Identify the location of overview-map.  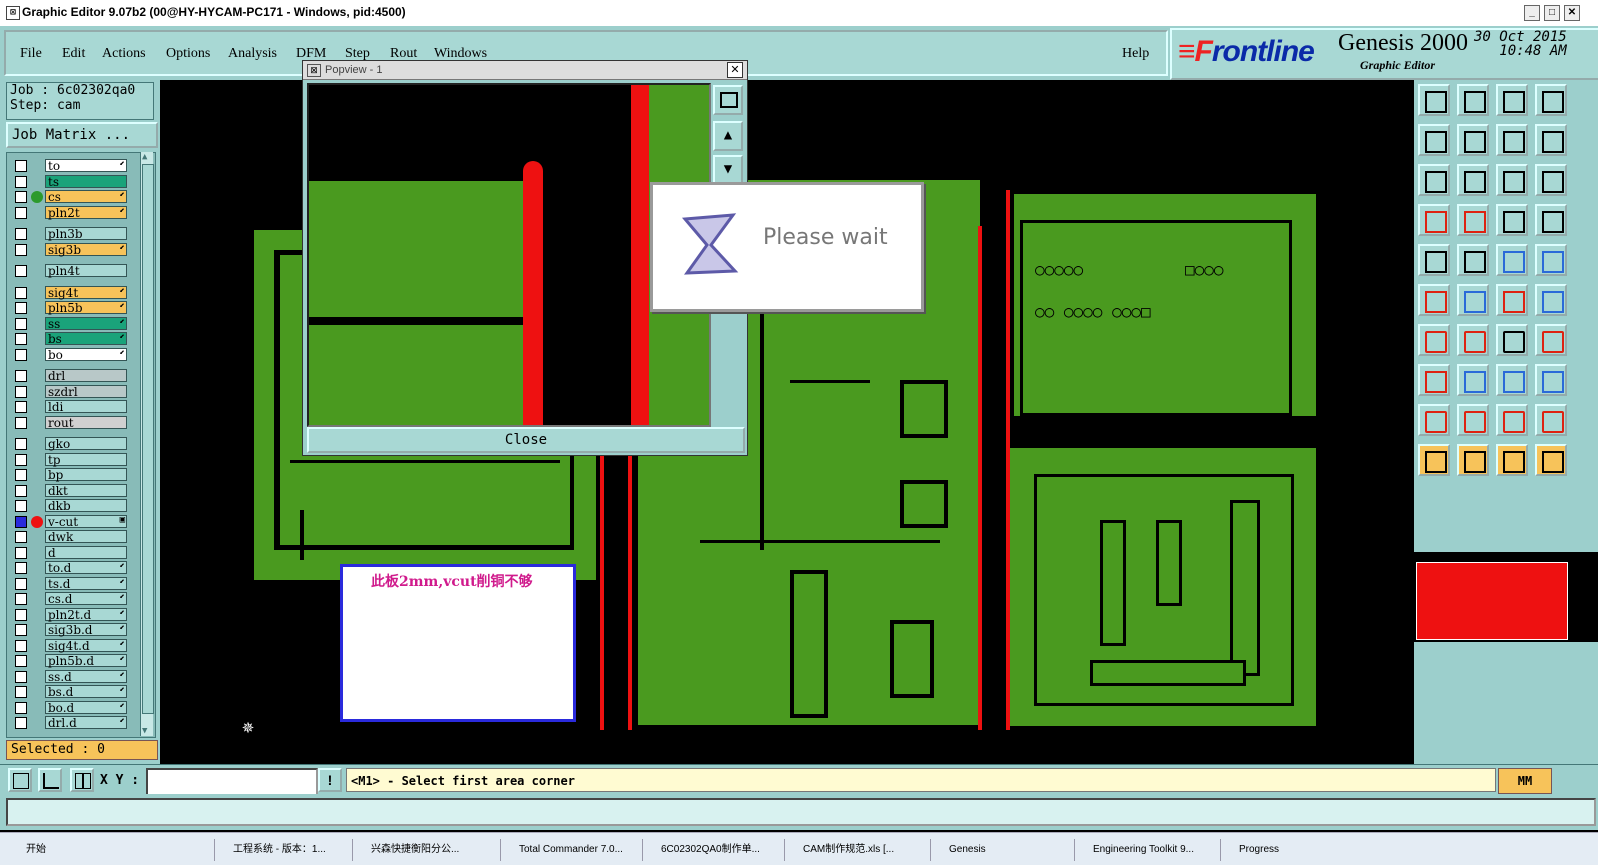
(1506, 597).